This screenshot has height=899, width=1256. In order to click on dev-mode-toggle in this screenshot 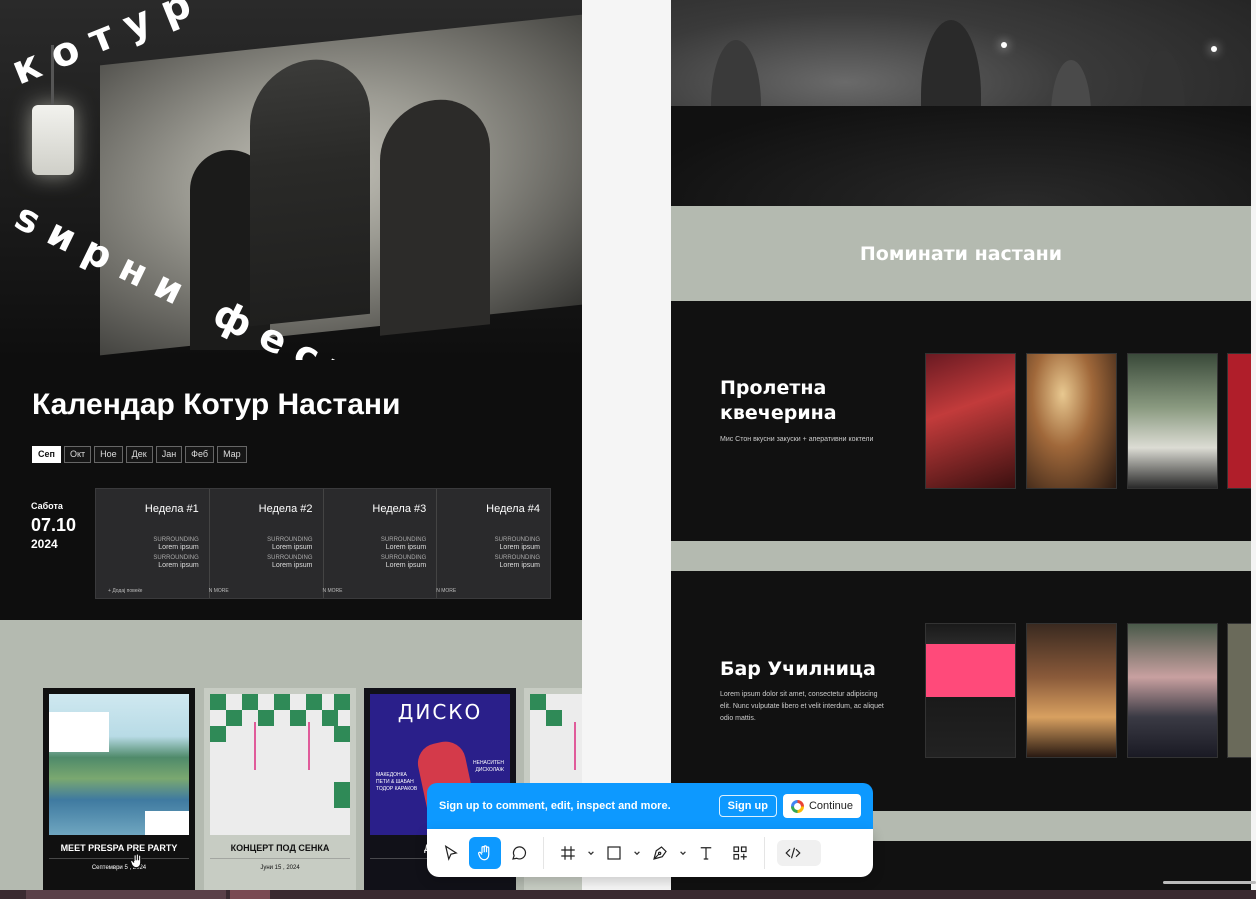, I will do `click(799, 853)`.